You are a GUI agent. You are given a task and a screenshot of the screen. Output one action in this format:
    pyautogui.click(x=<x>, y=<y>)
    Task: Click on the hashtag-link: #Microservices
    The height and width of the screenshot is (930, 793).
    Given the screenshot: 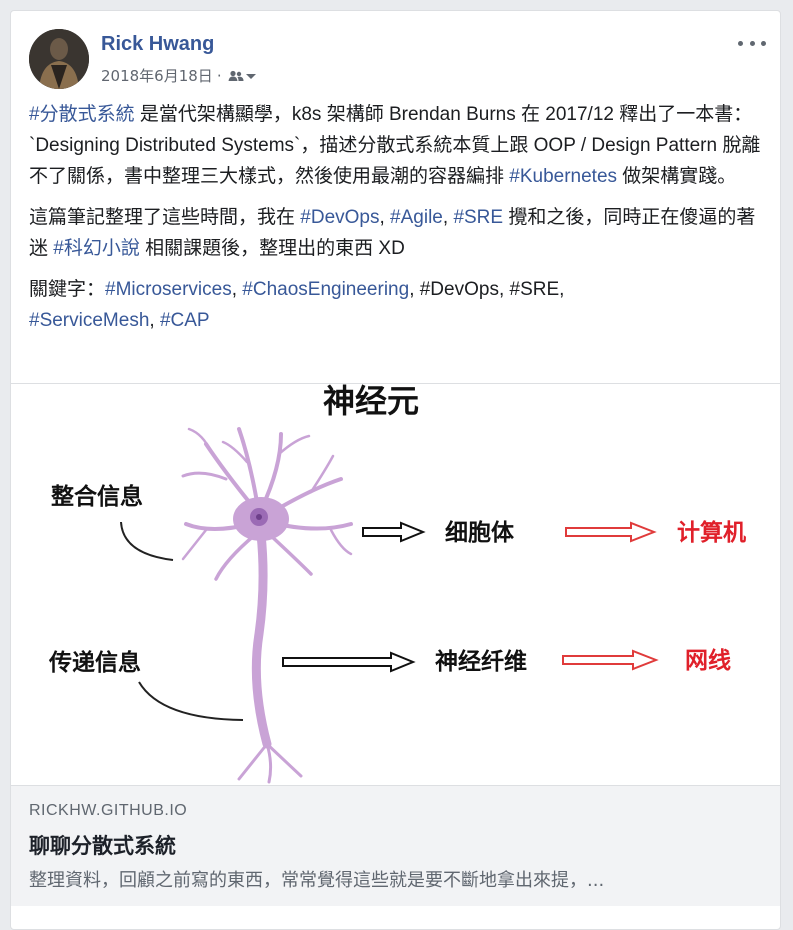 What is the action you would take?
    pyautogui.click(x=168, y=289)
    